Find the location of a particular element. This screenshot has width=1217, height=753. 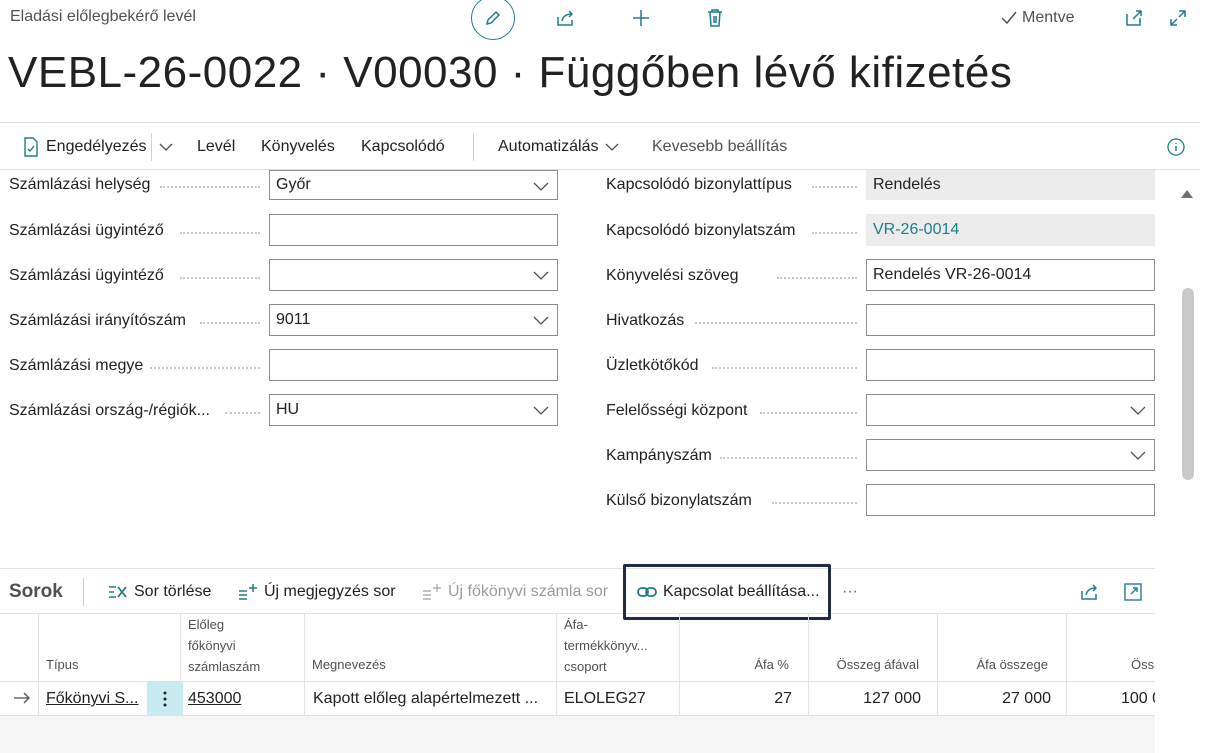

form-scrollbar is located at coordinates (1186, 365).